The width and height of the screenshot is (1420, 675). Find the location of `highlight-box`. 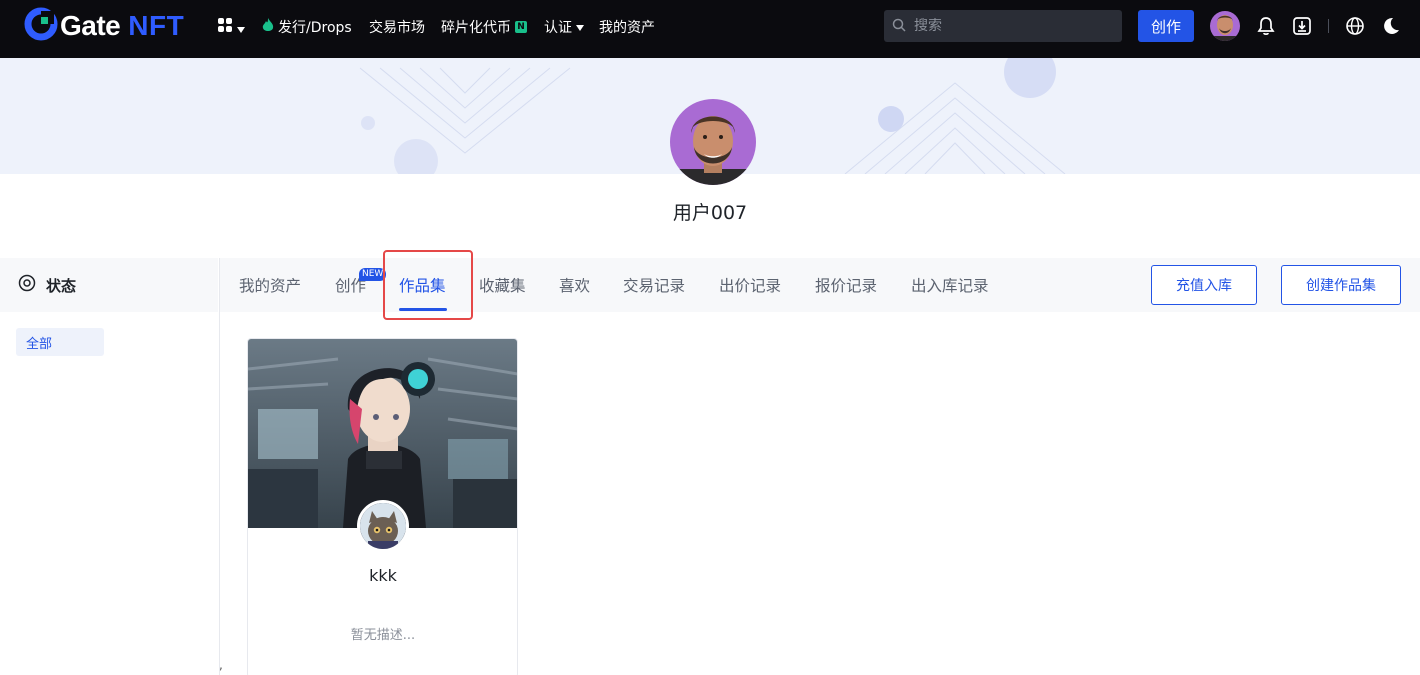

highlight-box is located at coordinates (428, 285).